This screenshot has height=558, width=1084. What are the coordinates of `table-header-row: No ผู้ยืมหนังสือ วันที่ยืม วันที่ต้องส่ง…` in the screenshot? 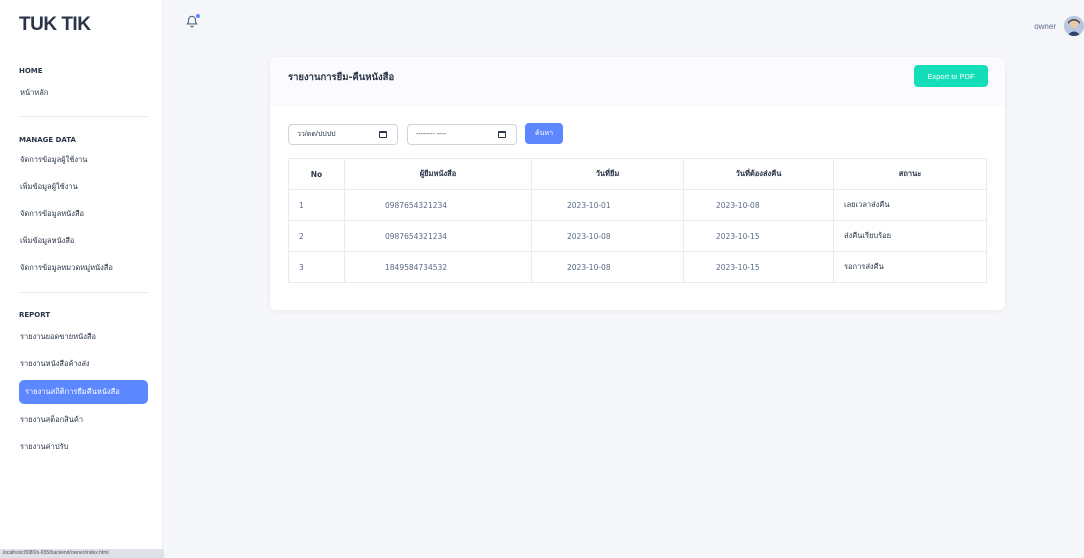 It's located at (637, 174).